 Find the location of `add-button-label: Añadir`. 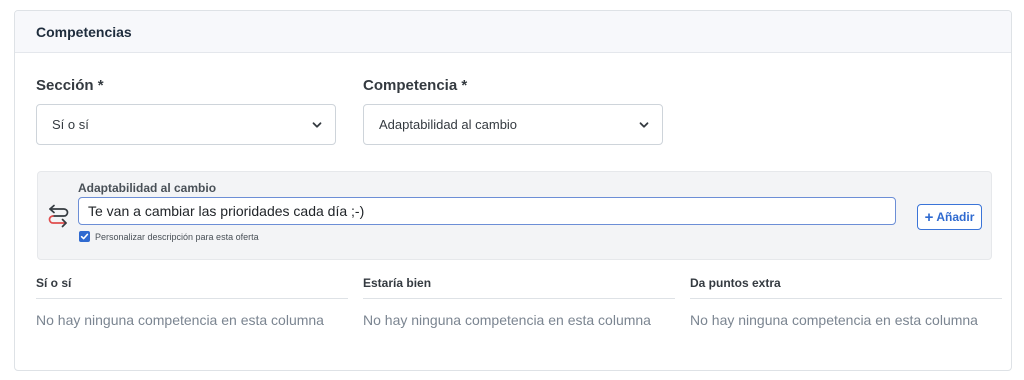

add-button-label: Añadir is located at coordinates (955, 217).